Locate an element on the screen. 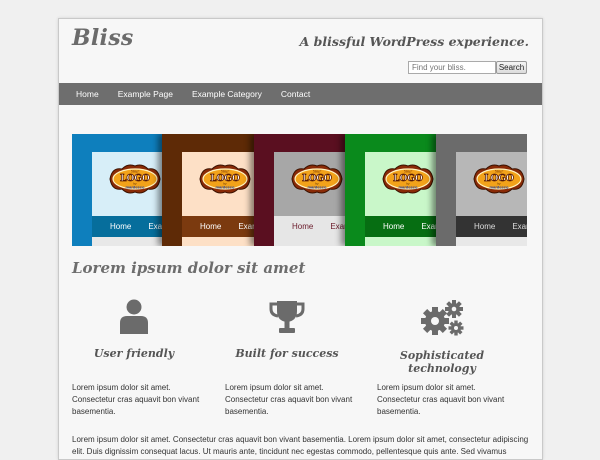  slide-nav-bar: Home Exam is located at coordinates (491, 226).